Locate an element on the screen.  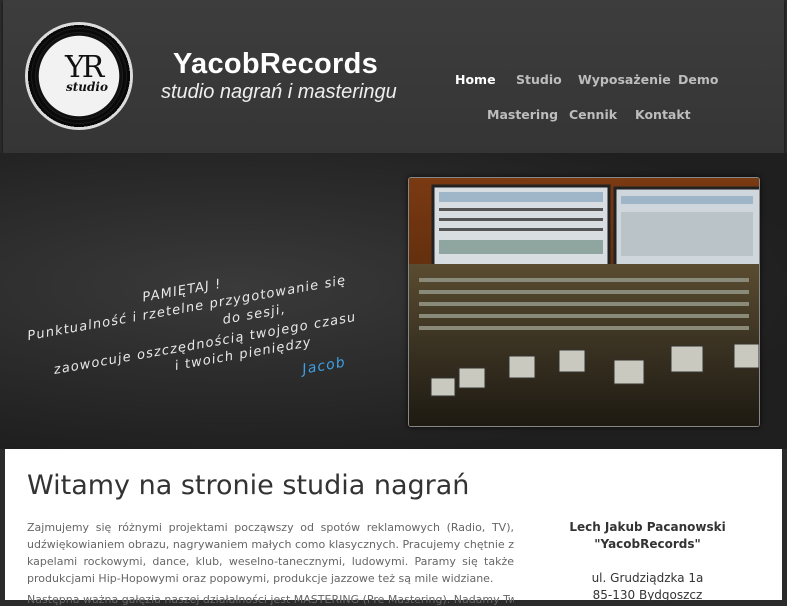
nav-kontakt: Kontakt is located at coordinates (663, 114).